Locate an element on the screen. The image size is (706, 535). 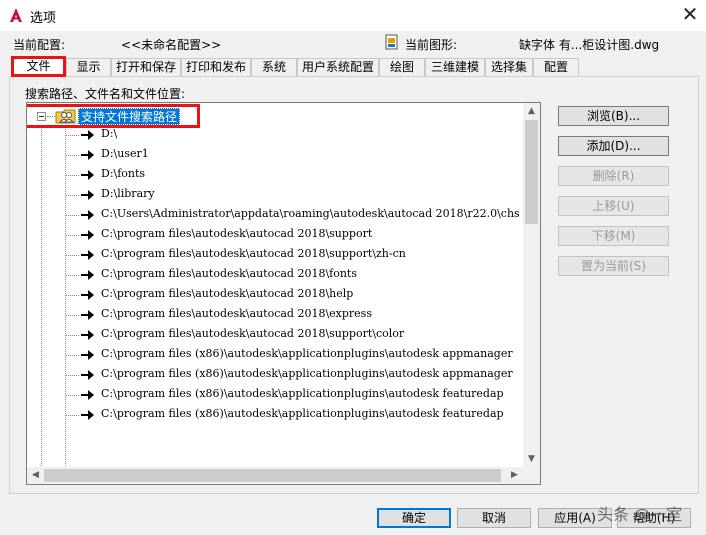
search-paths-label: 搜索路径、文件名和文件位置: is located at coordinates (105, 94).